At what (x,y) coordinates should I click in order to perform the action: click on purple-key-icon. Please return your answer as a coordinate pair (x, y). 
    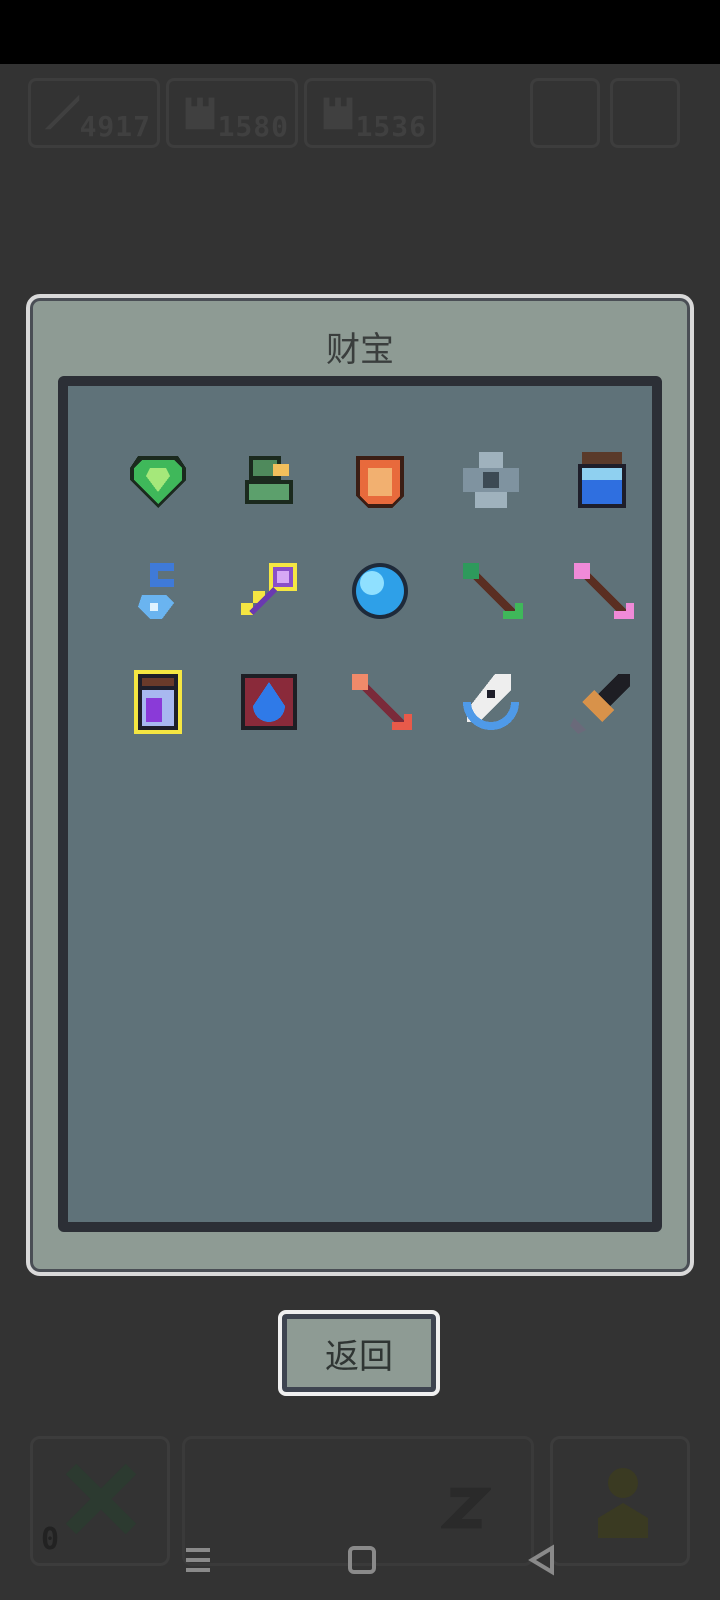
    Looking at the image, I should click on (269, 589).